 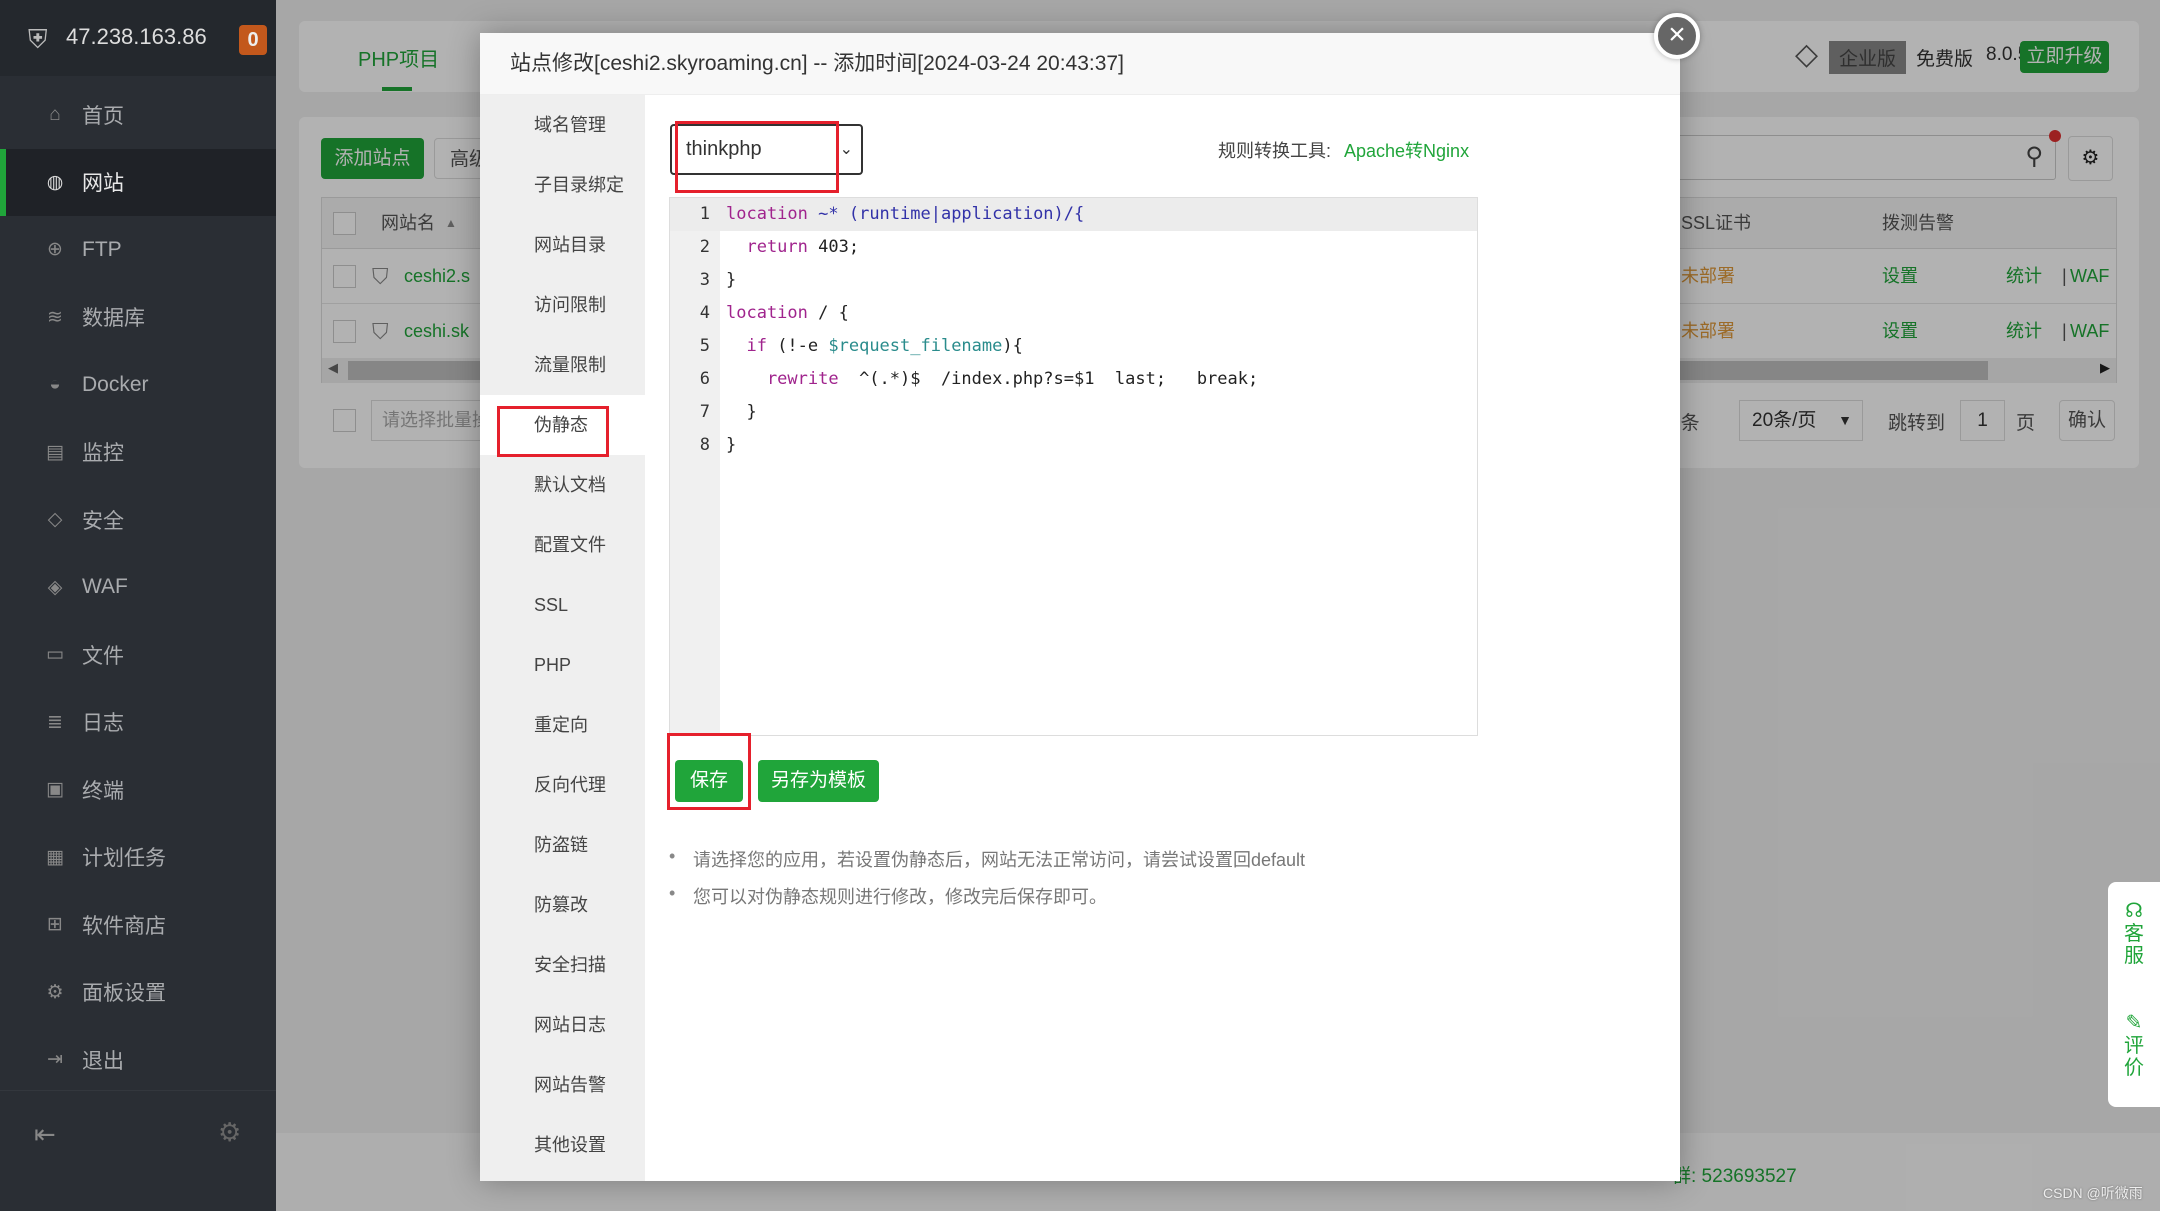 I want to click on customer-service-label: 客服, so click(x=2134, y=945).